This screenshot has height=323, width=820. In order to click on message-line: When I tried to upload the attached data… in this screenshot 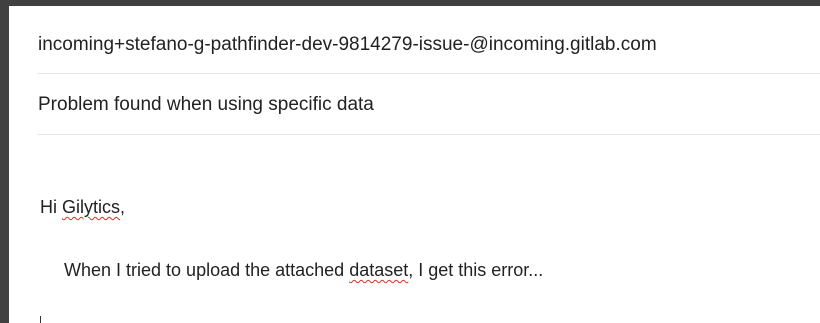, I will do `click(303, 270)`.